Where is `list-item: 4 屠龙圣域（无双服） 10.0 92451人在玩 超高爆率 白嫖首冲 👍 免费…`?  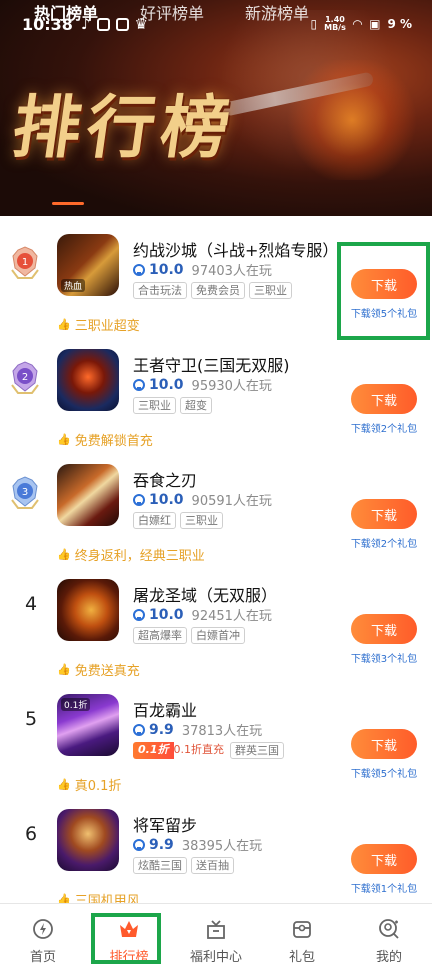
list-item: 4 屠龙圣域（无双服） 10.0 92451人在玩 超高爆率 白嫖首冲 👍 免费… is located at coordinates (216, 620).